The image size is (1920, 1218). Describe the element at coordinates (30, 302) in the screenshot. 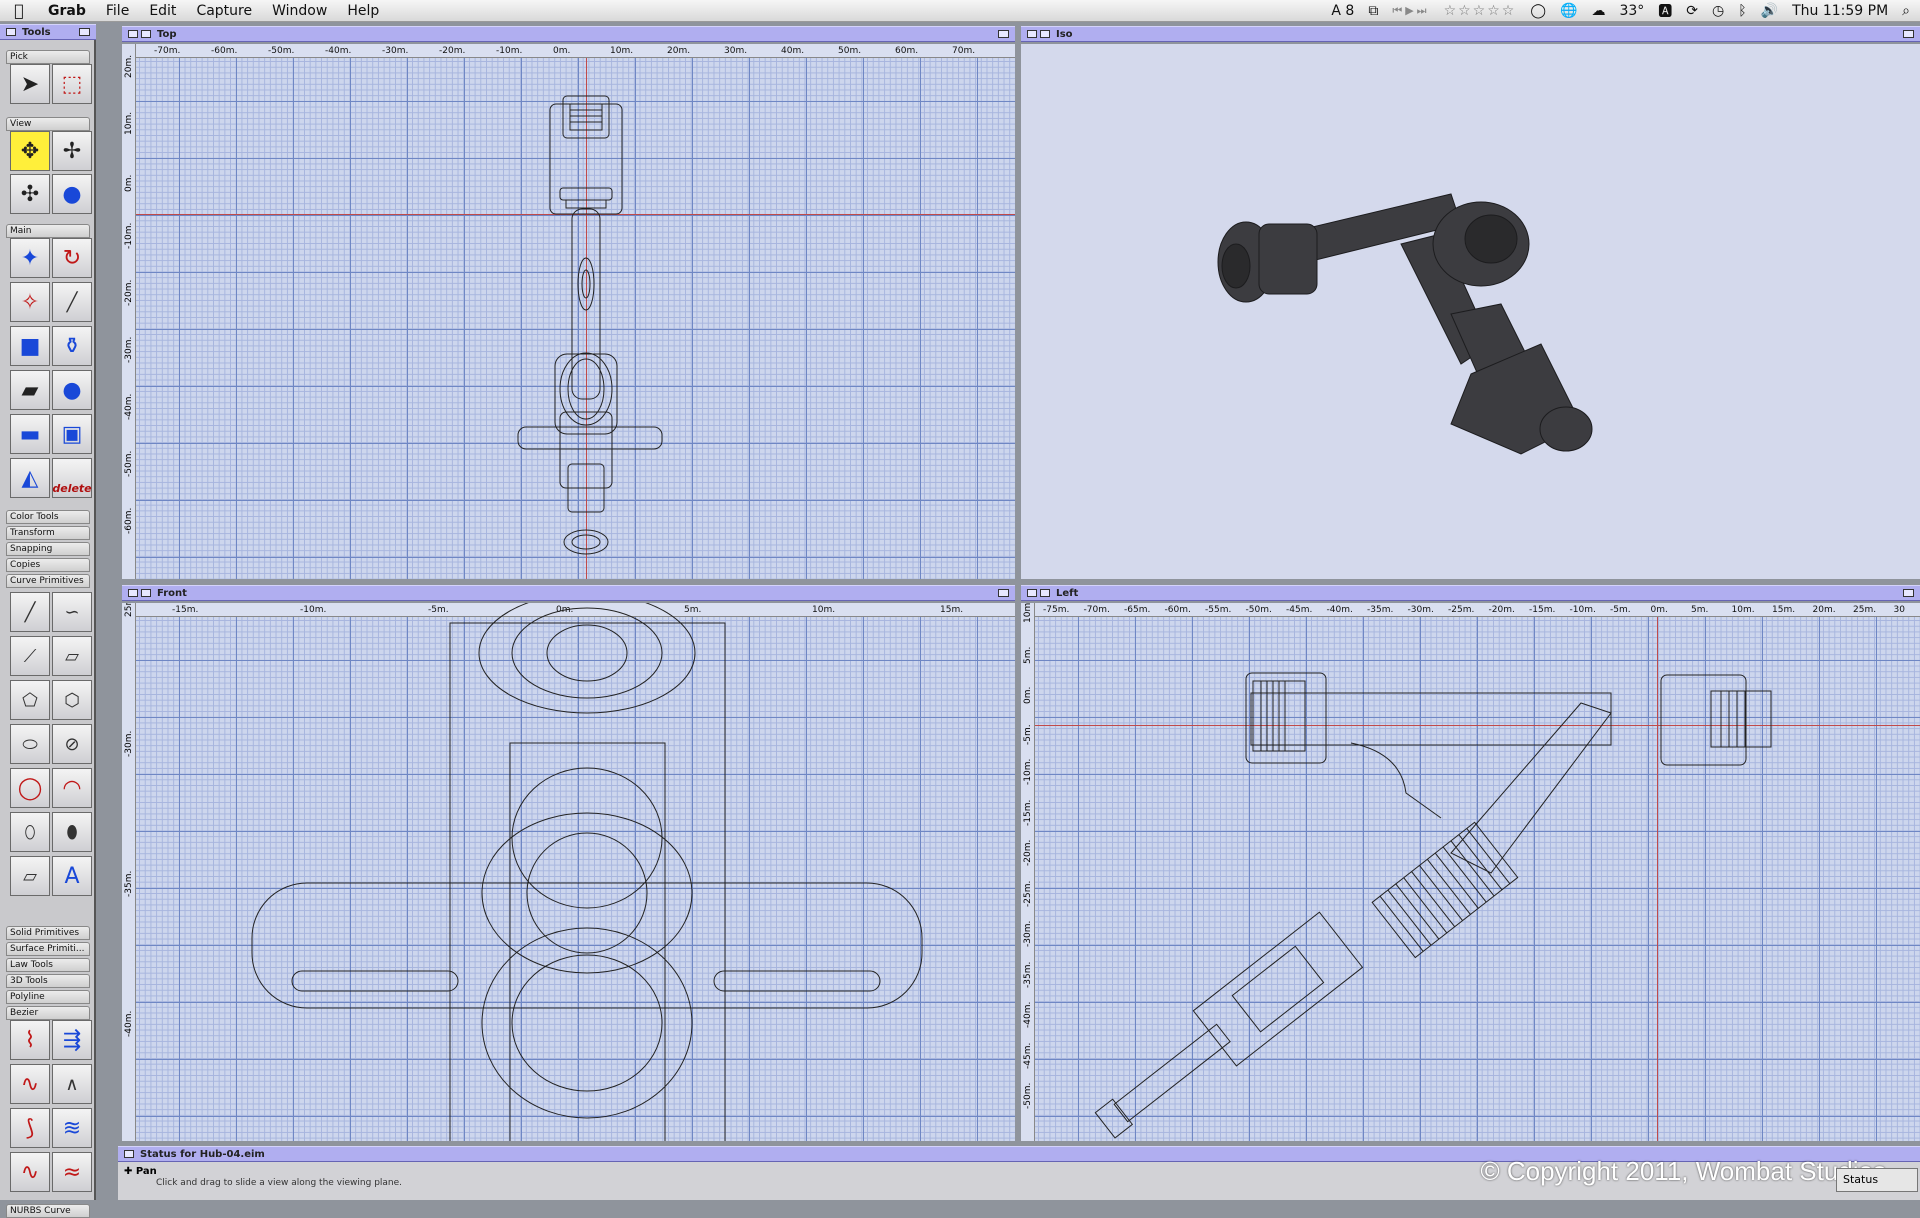

I see `scale-tool-icon: ✧` at that location.